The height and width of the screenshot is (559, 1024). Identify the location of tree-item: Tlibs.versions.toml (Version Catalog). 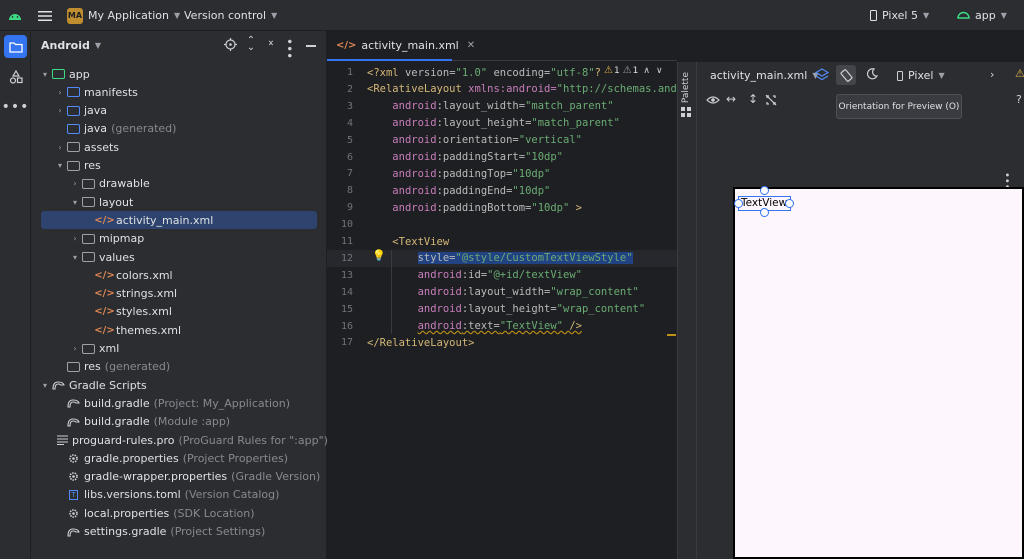
(178, 495).